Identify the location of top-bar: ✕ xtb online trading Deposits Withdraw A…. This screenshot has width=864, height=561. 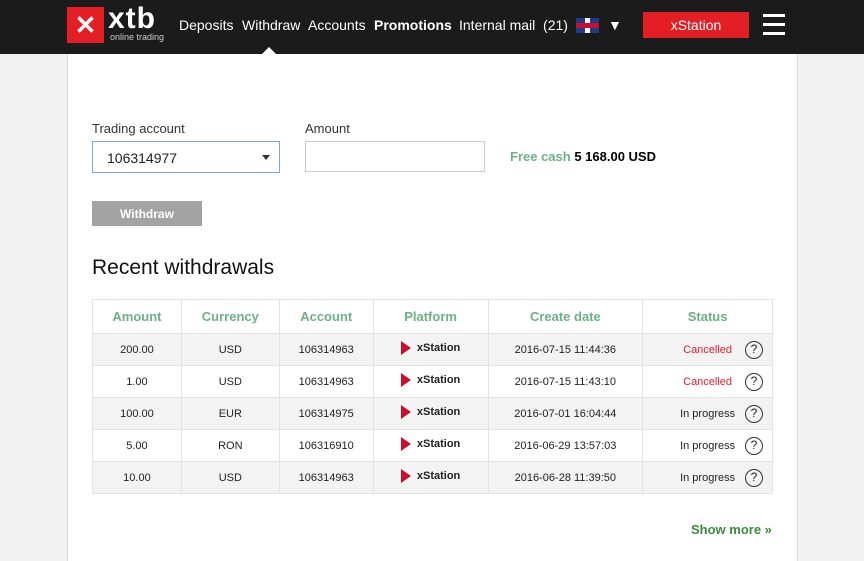
(432, 27).